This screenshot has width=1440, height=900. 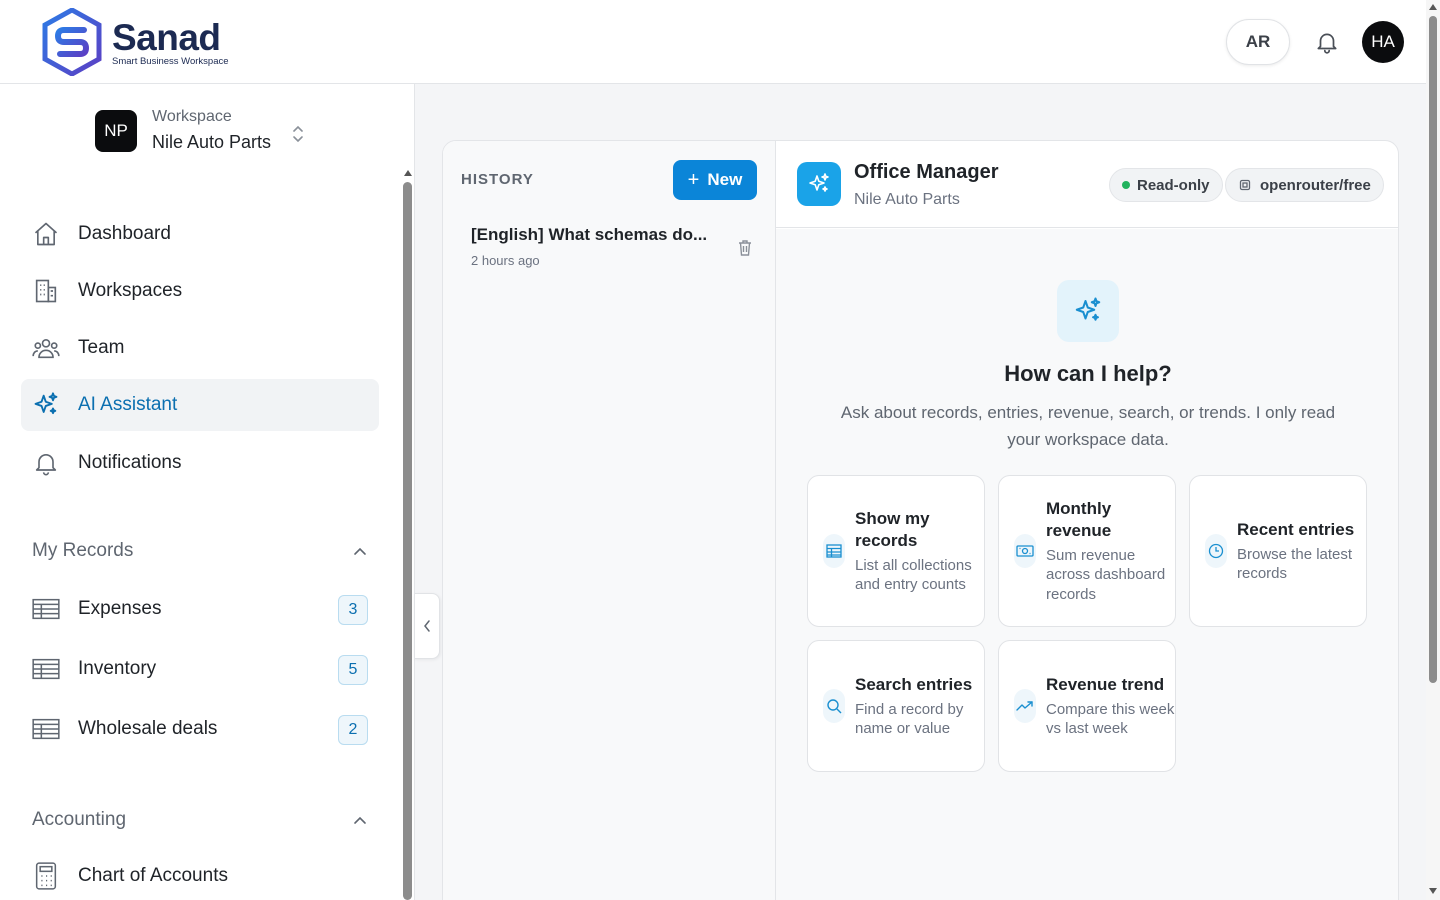 I want to click on trash-icon, so click(x=745, y=248).